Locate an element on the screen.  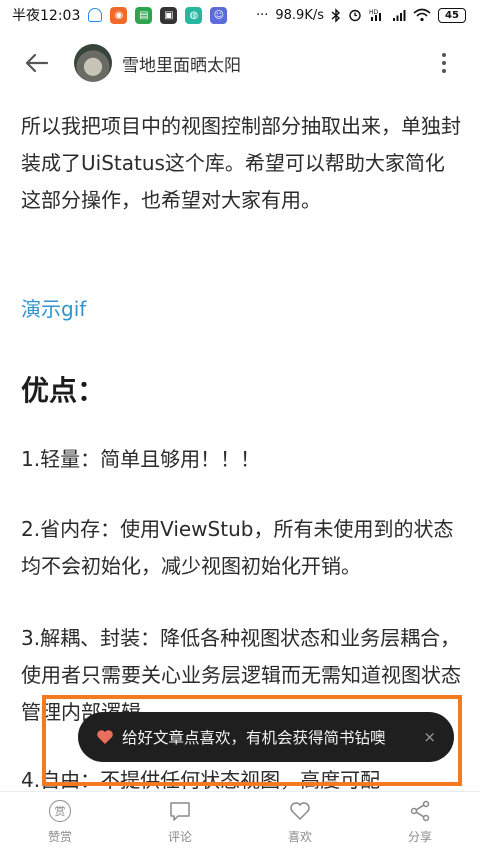
share-icon is located at coordinates (420, 811).